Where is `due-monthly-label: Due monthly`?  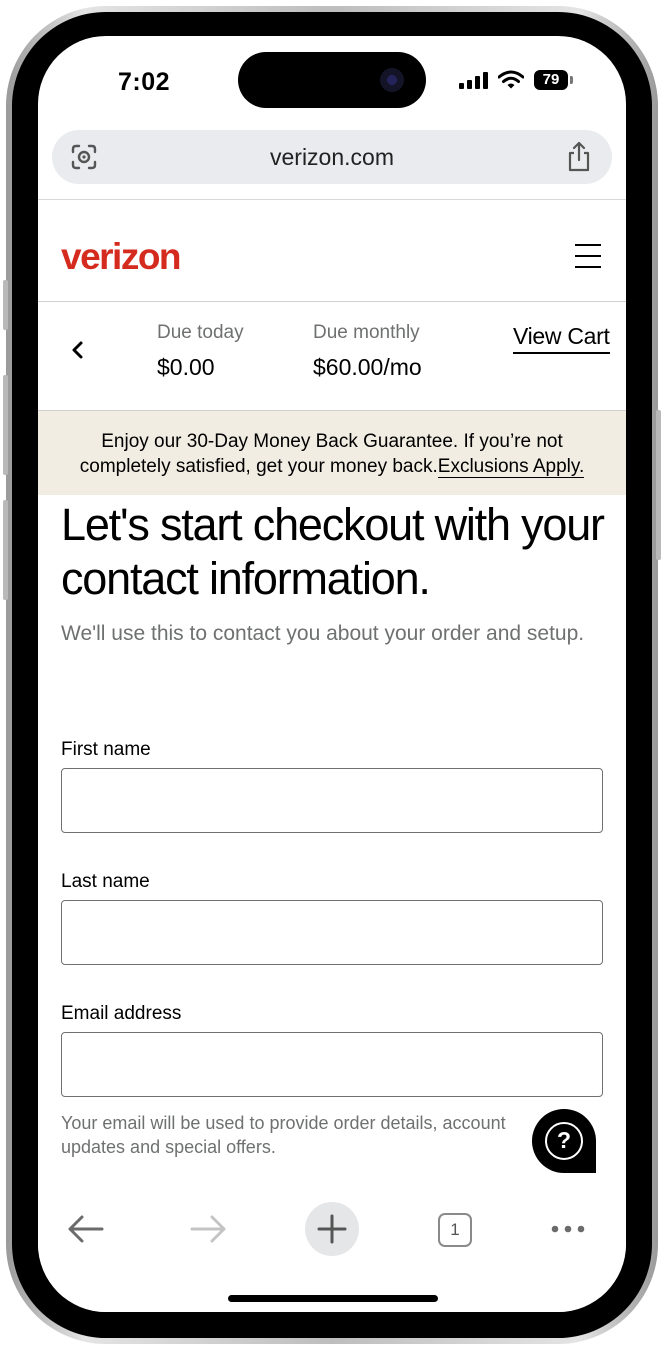 due-monthly-label: Due monthly is located at coordinates (366, 332).